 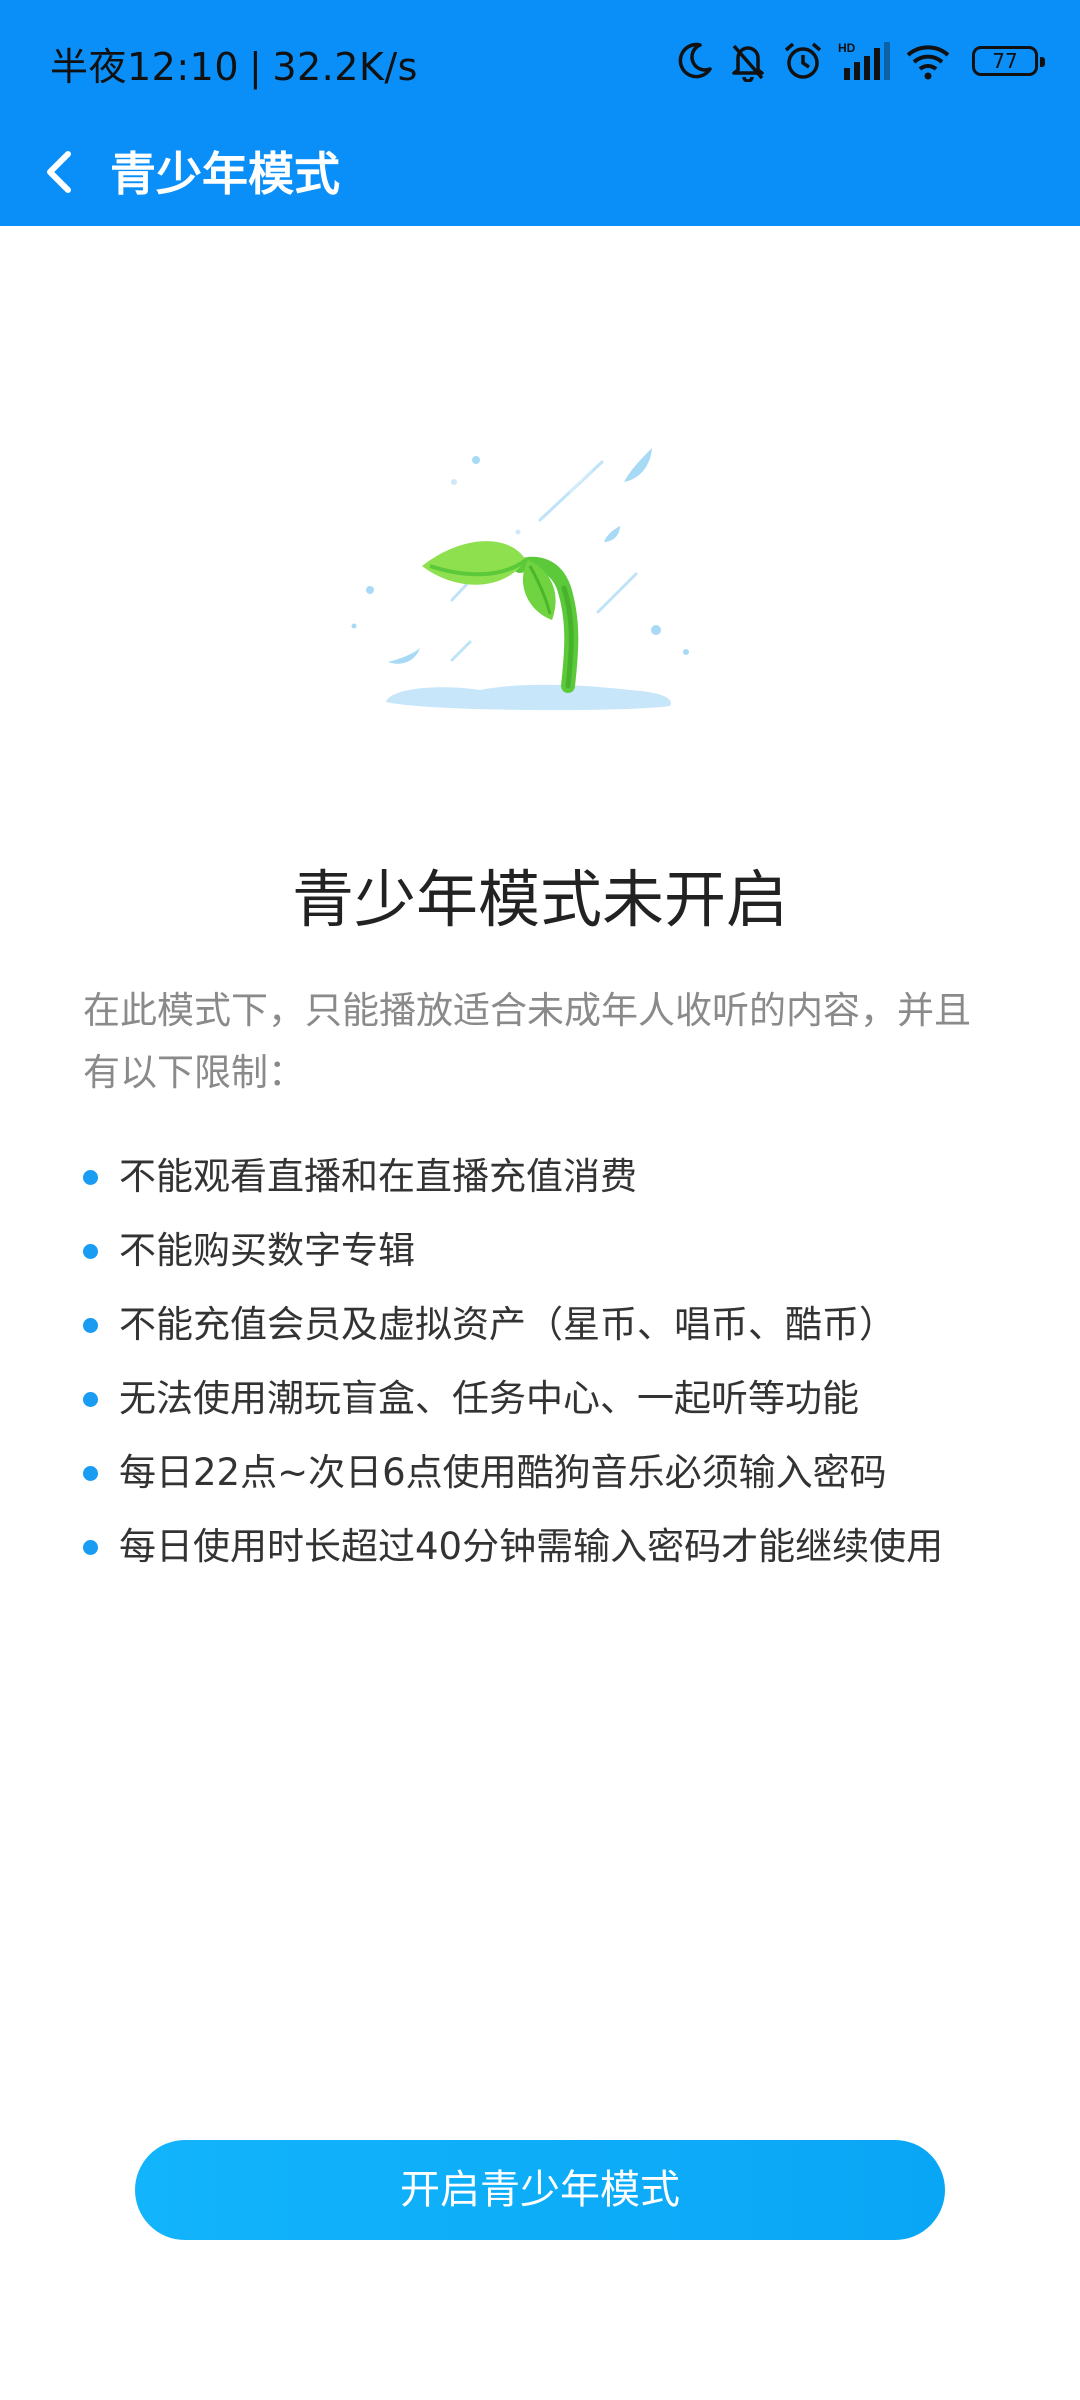 What do you see at coordinates (507, 1324) in the screenshot?
I see `restriction-text: 不能充值会员及虚拟资产（星币、唱币、酷币）` at bounding box center [507, 1324].